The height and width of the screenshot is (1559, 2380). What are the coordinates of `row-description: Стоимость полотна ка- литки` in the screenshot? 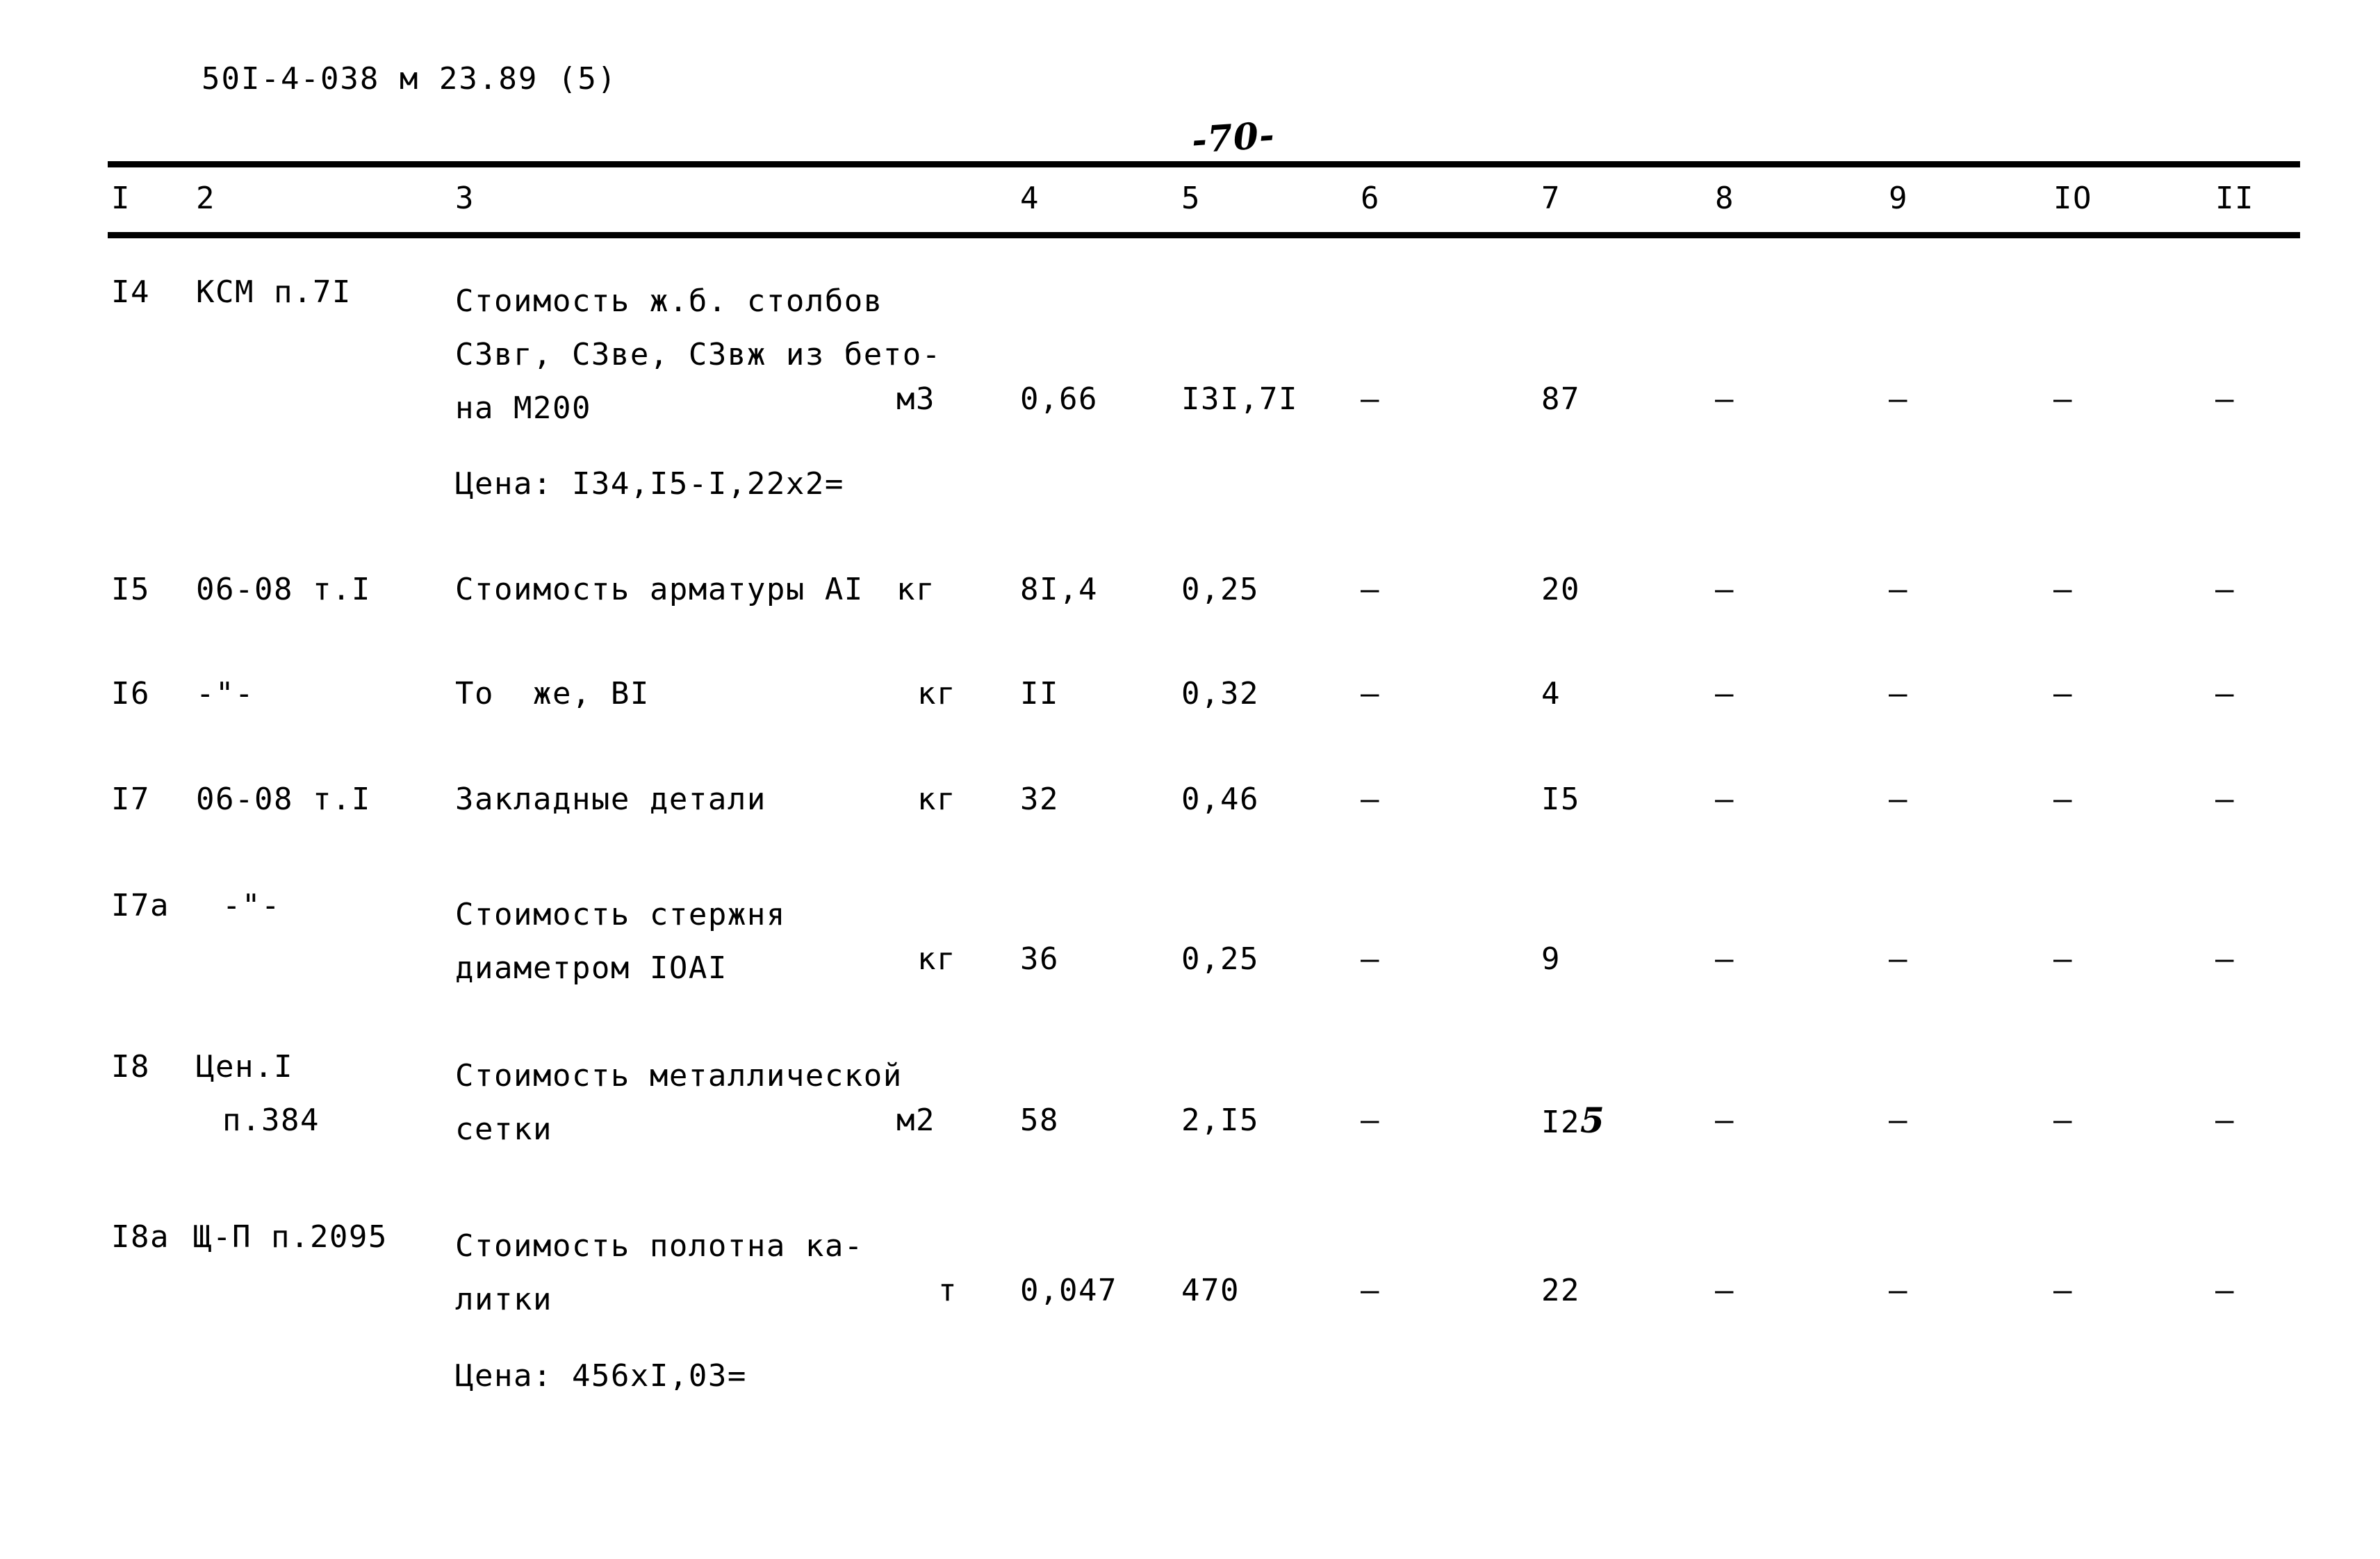 It's located at (659, 1272).